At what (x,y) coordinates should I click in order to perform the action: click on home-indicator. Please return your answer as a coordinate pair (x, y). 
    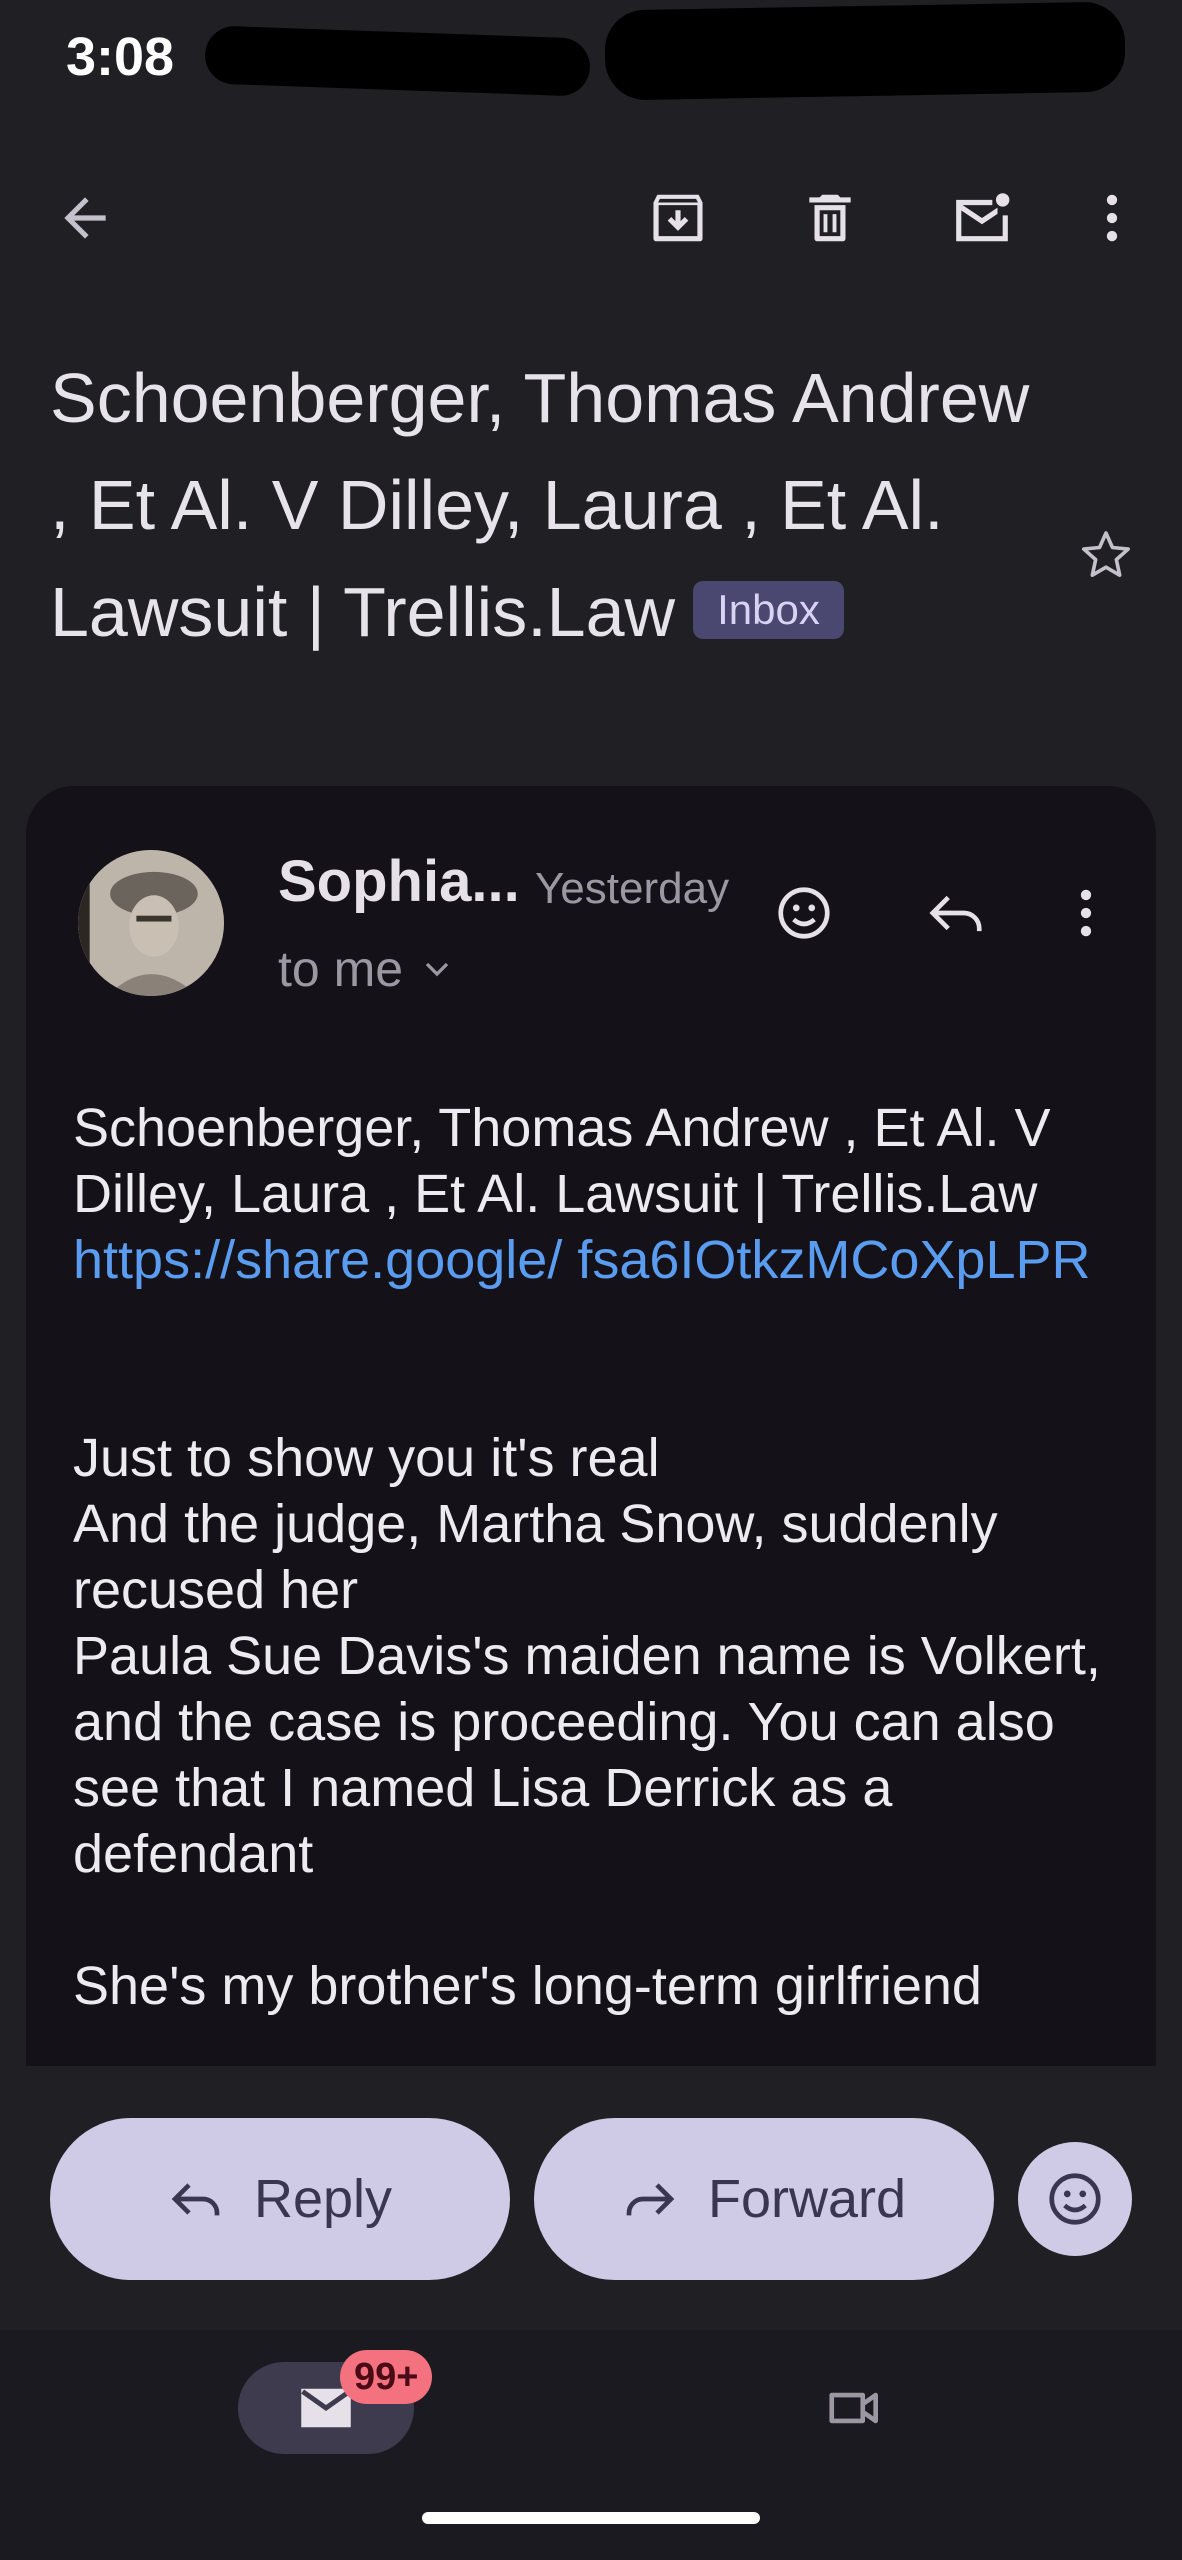
    Looking at the image, I should click on (591, 2518).